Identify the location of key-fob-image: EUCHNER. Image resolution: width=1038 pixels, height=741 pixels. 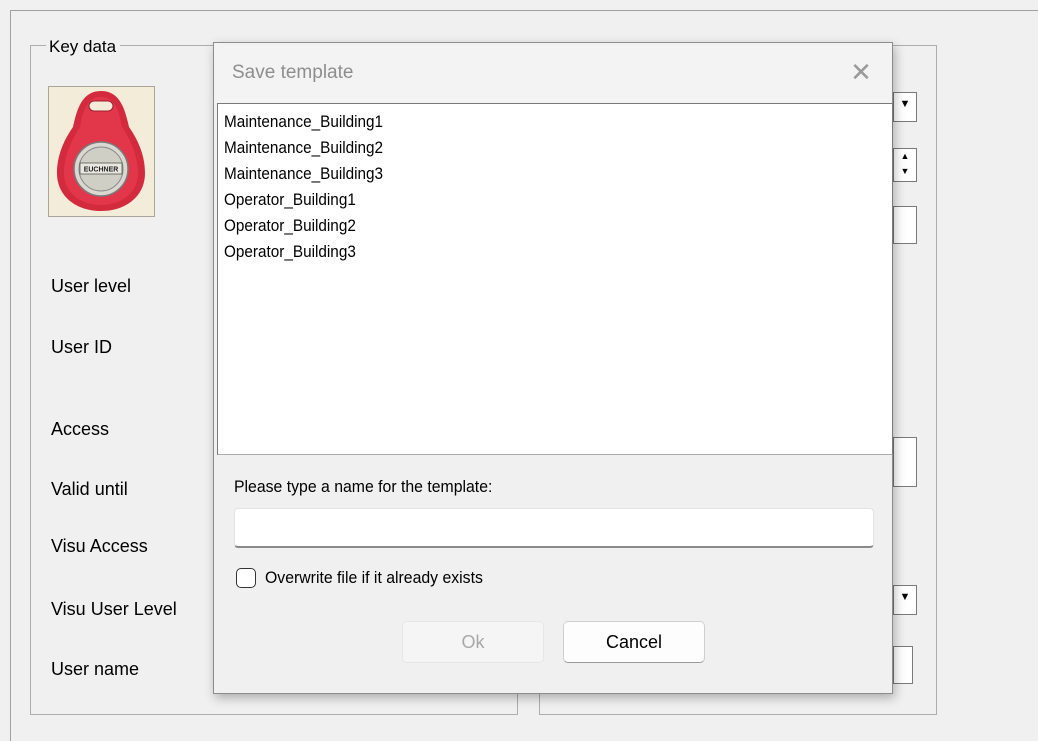
(101, 151).